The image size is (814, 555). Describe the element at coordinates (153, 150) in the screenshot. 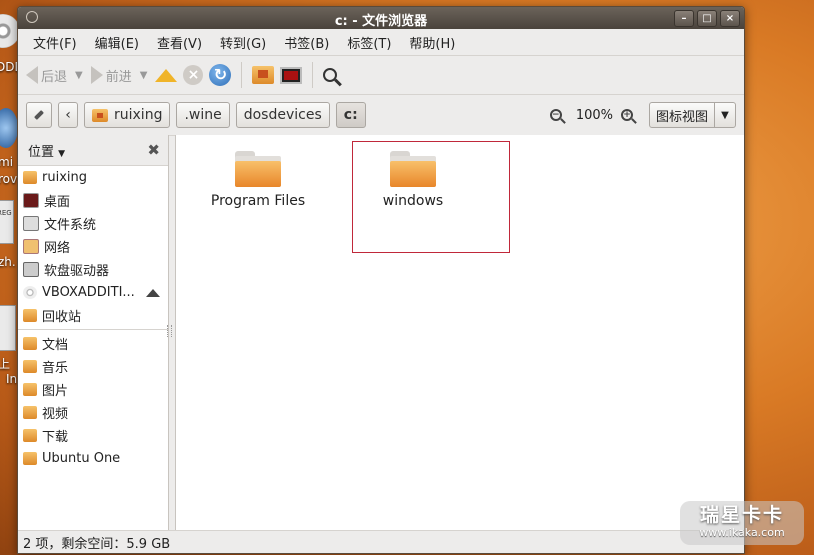

I see `close-icon: ✖` at that location.